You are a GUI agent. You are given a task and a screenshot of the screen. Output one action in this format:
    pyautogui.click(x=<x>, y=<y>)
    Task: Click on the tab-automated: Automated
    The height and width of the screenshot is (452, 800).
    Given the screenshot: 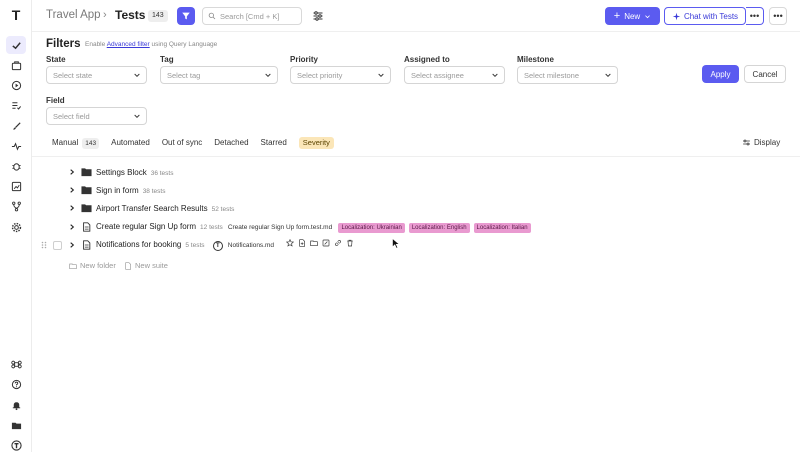 What is the action you would take?
    pyautogui.click(x=130, y=143)
    